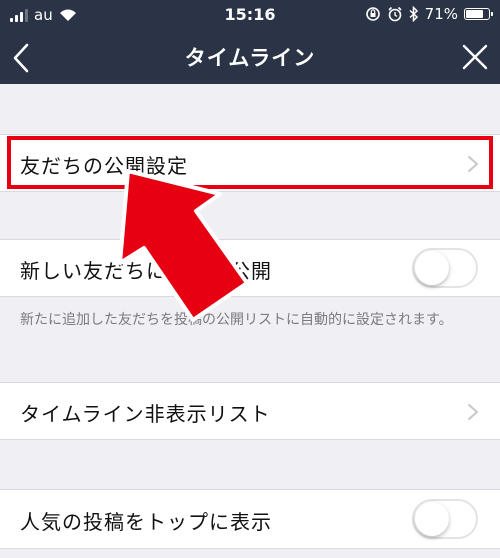 The width and height of the screenshot is (500, 558). Describe the element at coordinates (372, 14) in the screenshot. I see `rotation-lock-icon` at that location.